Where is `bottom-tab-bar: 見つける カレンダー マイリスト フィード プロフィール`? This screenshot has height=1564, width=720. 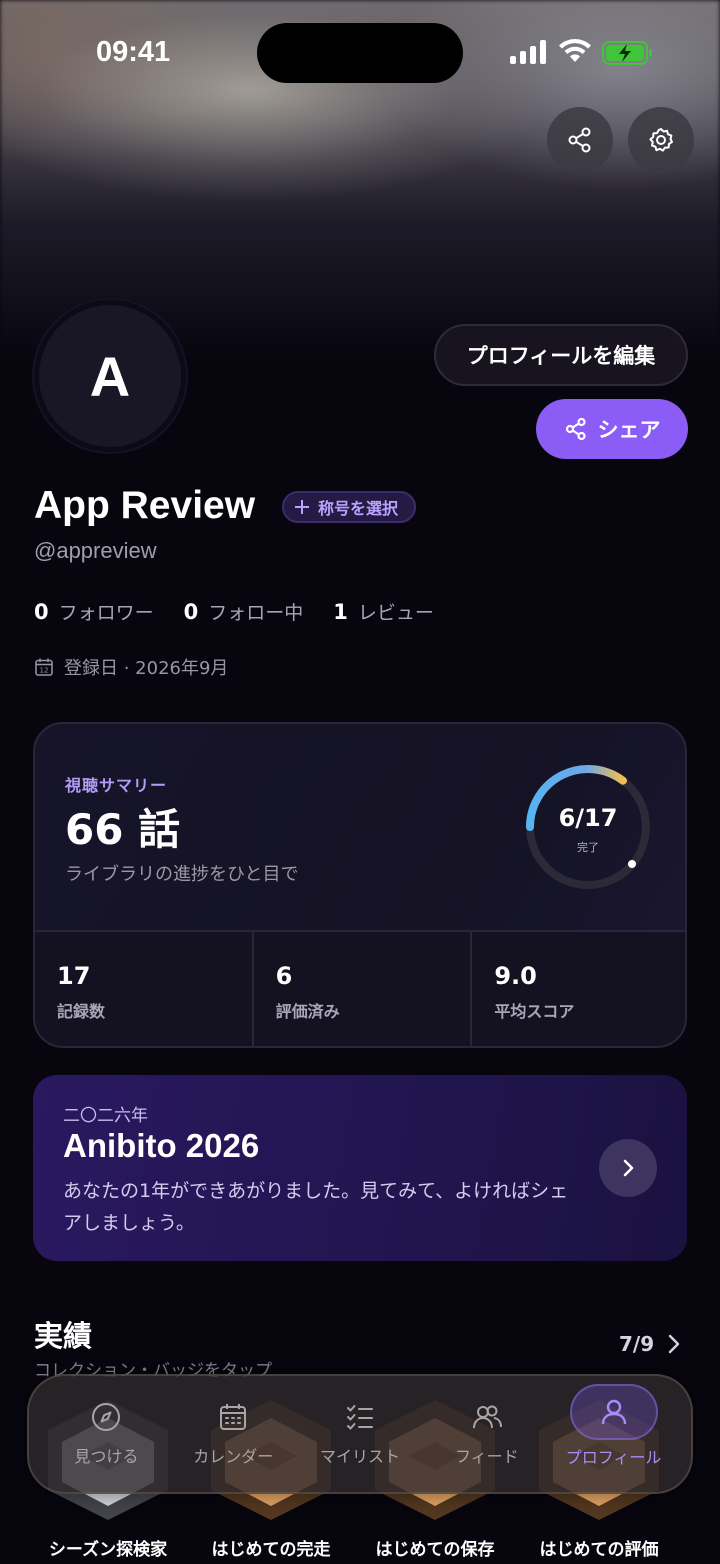 bottom-tab-bar: 見つける カレンダー マイリスト フィード プロフィール is located at coordinates (360, 1434).